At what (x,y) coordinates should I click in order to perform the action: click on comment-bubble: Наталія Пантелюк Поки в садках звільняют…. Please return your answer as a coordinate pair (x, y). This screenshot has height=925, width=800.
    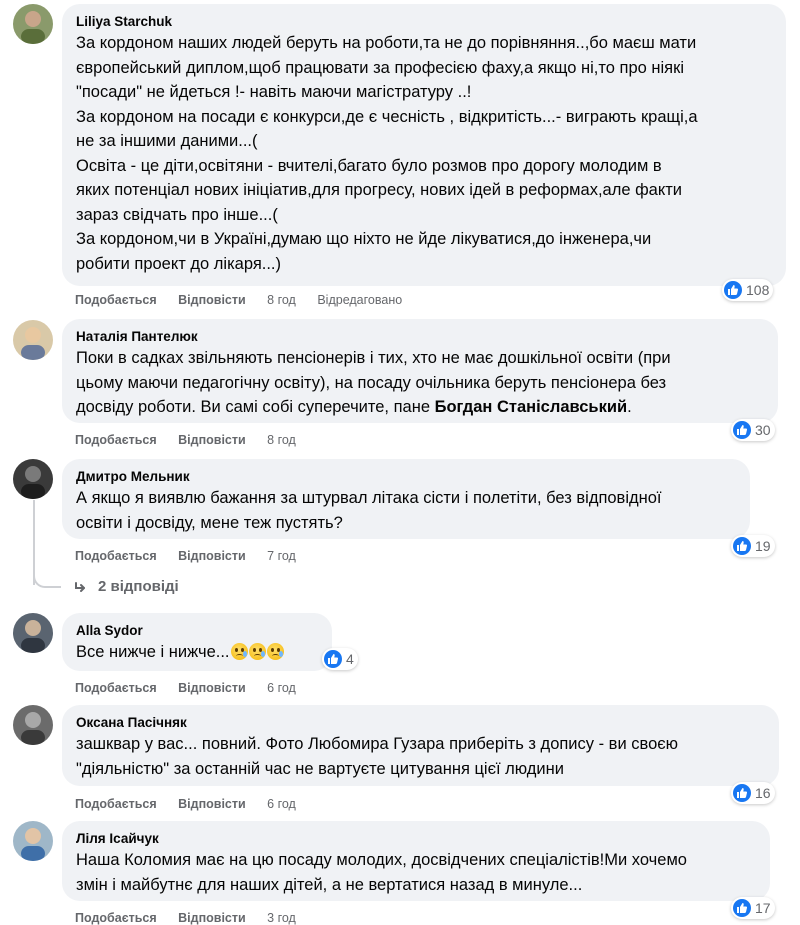
    Looking at the image, I should click on (420, 371).